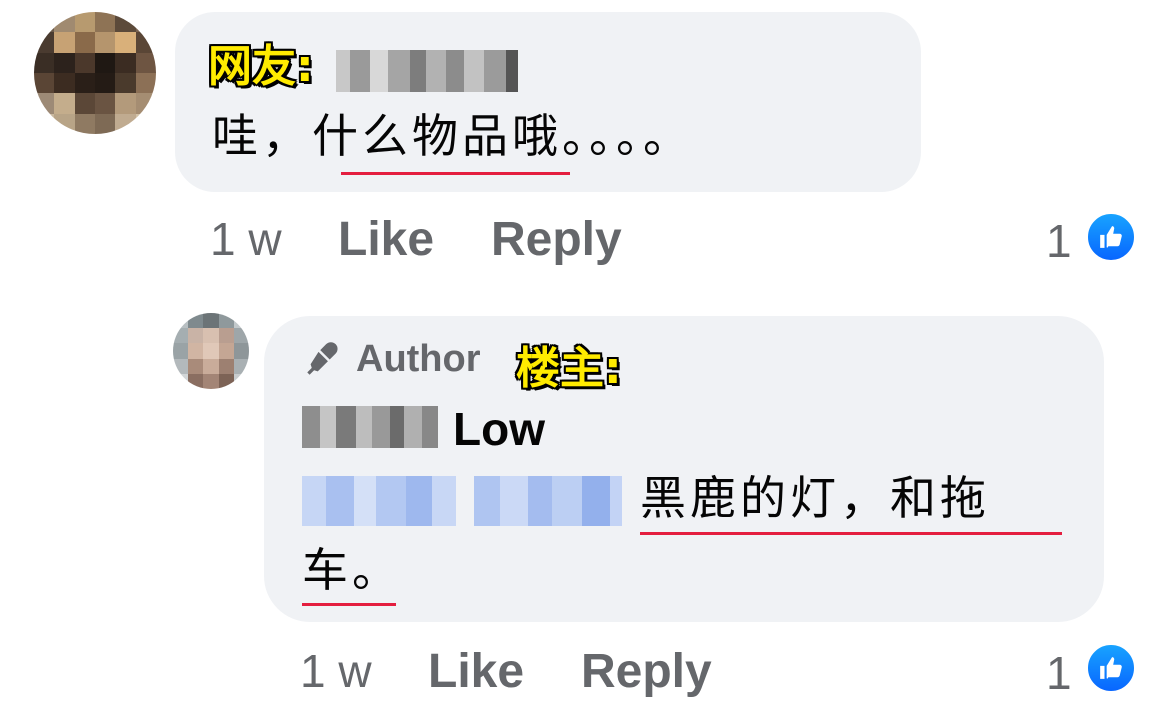  Describe the element at coordinates (336, 671) in the screenshot. I see `reply-timestamp: 1 w` at that location.